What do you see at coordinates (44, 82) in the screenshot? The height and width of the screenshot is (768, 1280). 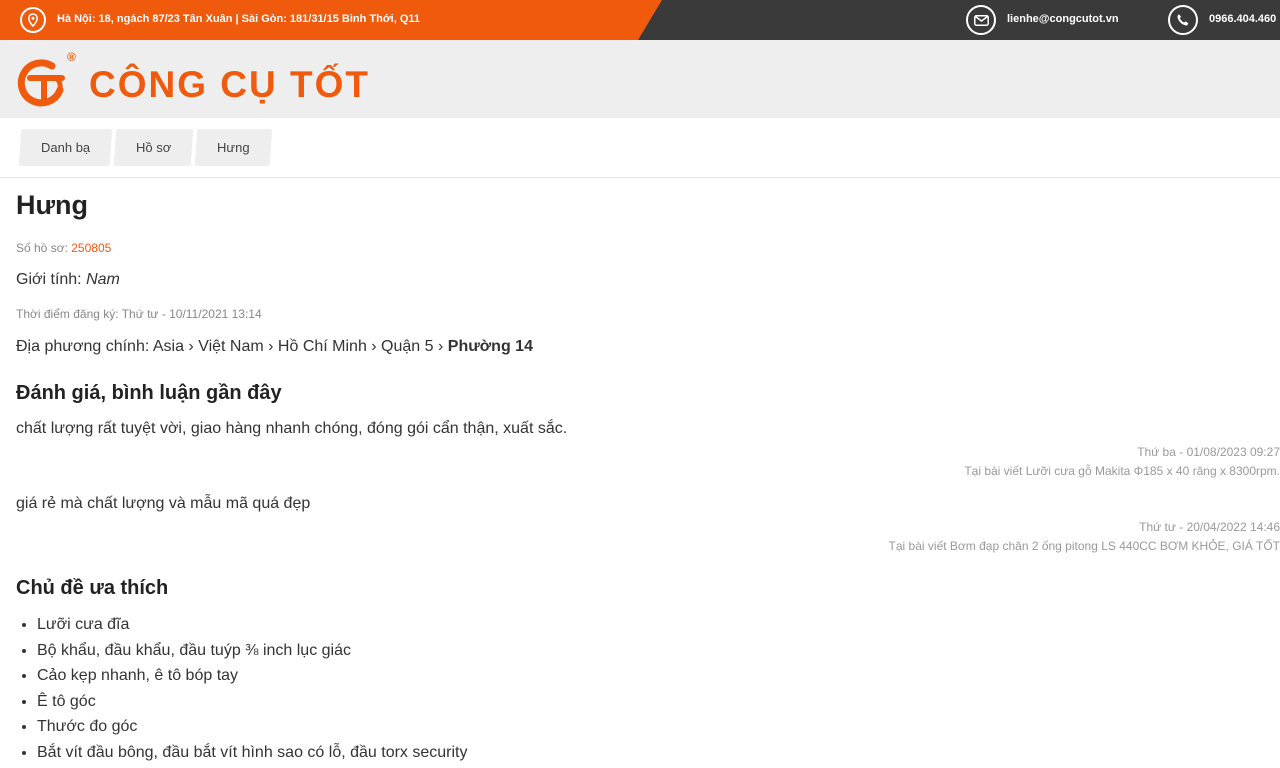 I see `logo-icon` at bounding box center [44, 82].